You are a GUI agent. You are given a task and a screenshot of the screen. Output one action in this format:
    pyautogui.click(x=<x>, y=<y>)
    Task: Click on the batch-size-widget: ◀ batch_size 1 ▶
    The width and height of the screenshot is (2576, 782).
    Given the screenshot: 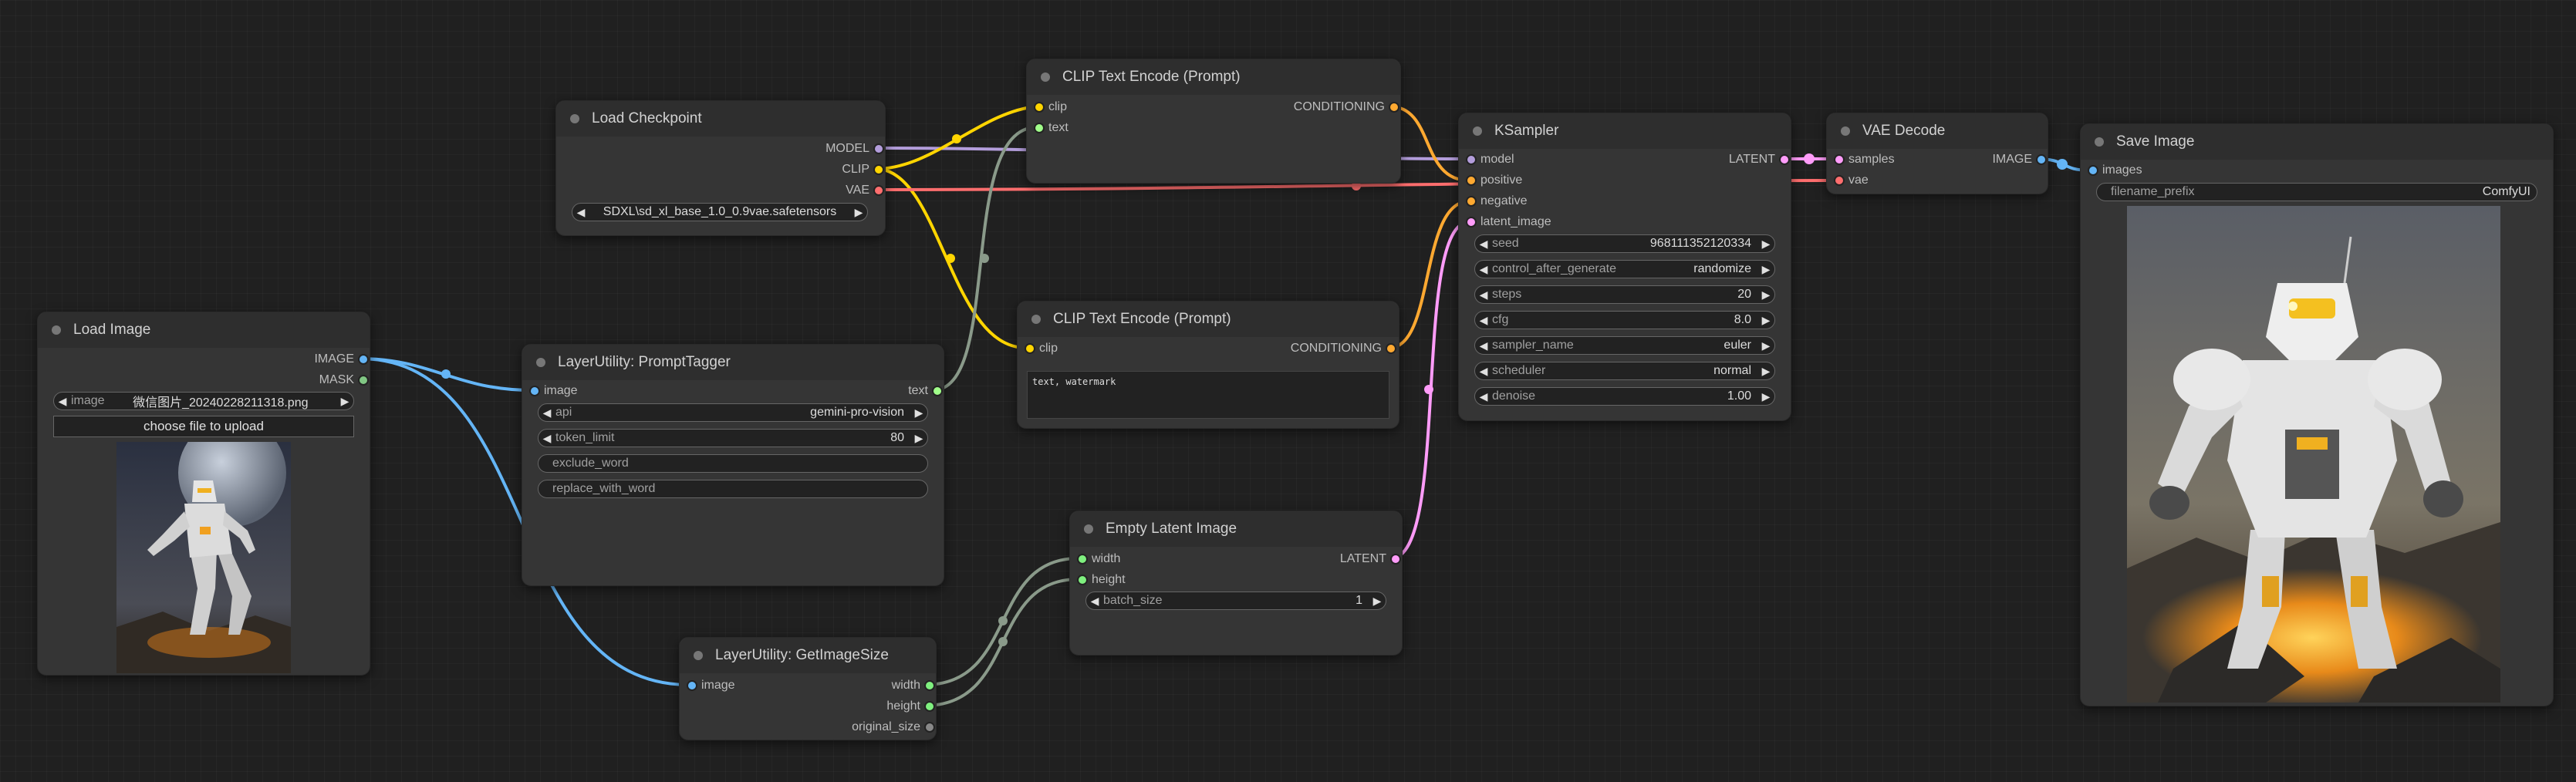 What is the action you would take?
    pyautogui.click(x=1235, y=601)
    